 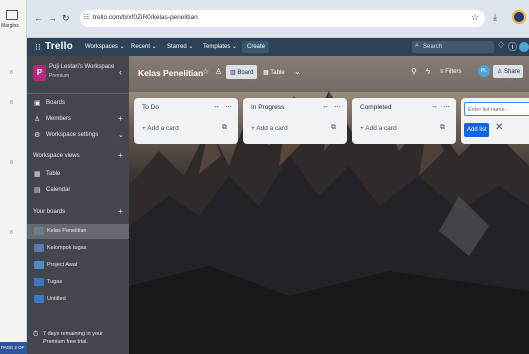 What do you see at coordinates (10, 26) in the screenshot?
I see `margins-label: Margins` at bounding box center [10, 26].